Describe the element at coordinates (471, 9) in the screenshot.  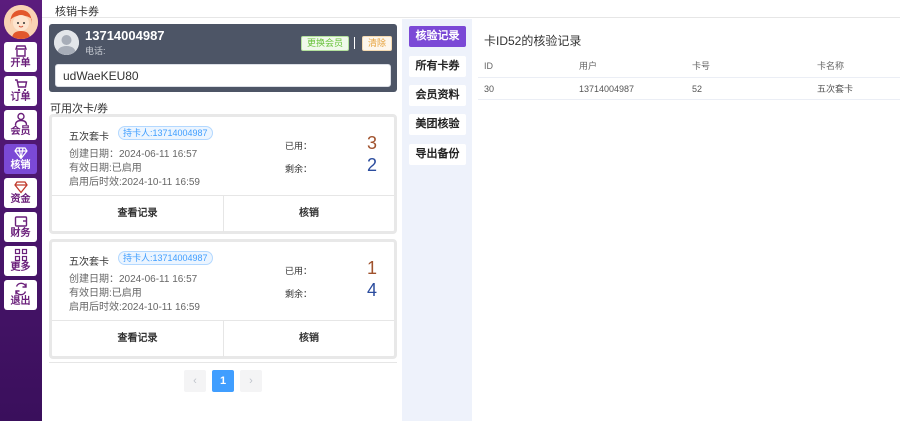
I see `top-bar: 核销卡券` at that location.